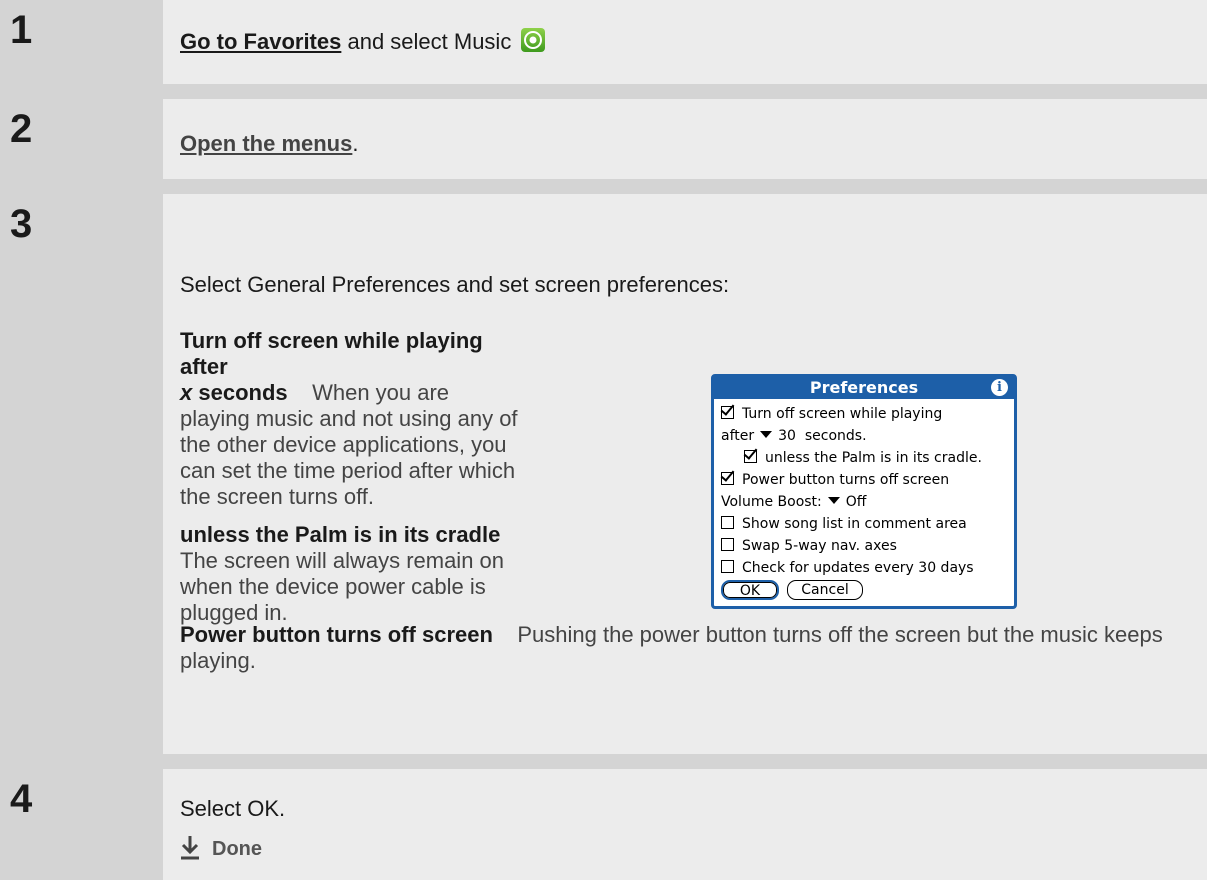 The height and width of the screenshot is (880, 1207). I want to click on dialog-title-bar: Preferences i, so click(864, 388).